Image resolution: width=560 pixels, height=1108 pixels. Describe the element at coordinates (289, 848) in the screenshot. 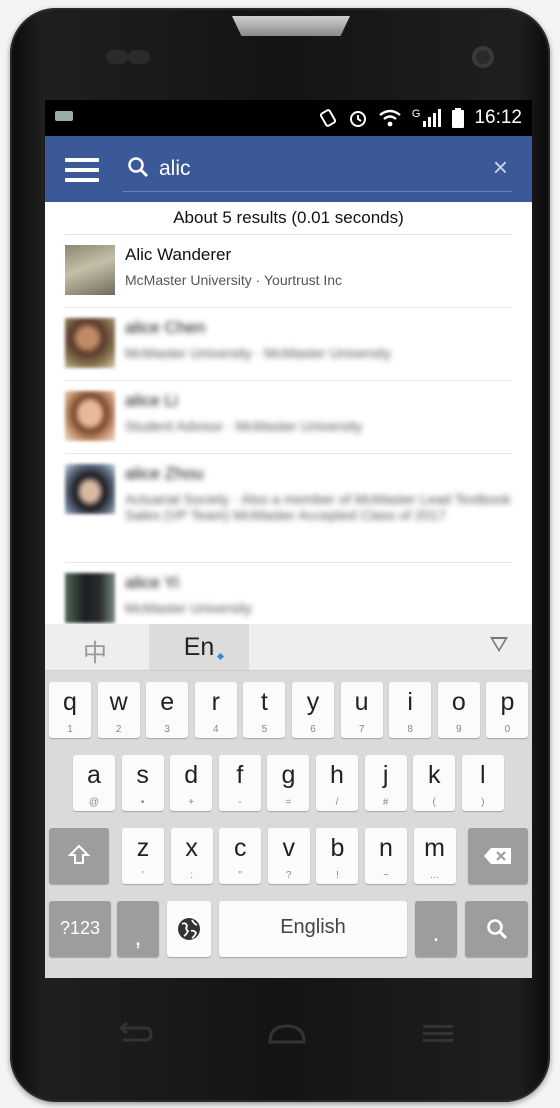

I see `key-v-label: v` at that location.